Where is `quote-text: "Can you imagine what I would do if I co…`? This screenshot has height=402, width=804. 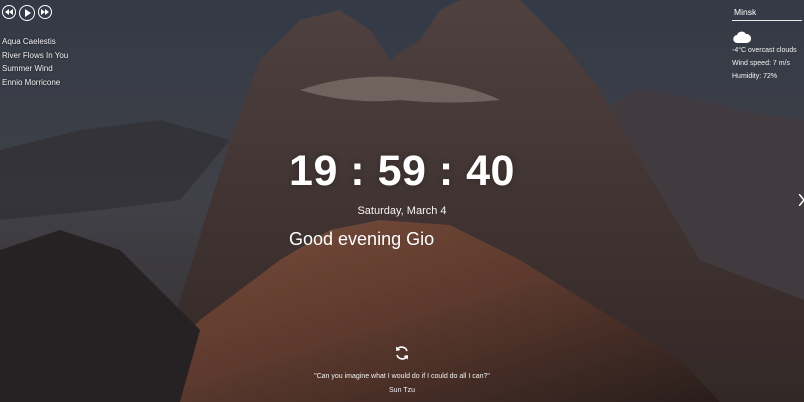 quote-text: "Can you imagine what I would do if I co… is located at coordinates (402, 376).